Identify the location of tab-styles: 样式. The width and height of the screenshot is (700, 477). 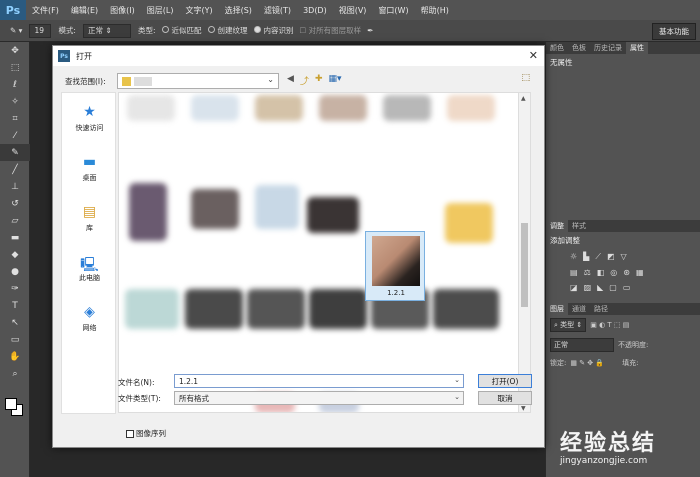
(579, 226).